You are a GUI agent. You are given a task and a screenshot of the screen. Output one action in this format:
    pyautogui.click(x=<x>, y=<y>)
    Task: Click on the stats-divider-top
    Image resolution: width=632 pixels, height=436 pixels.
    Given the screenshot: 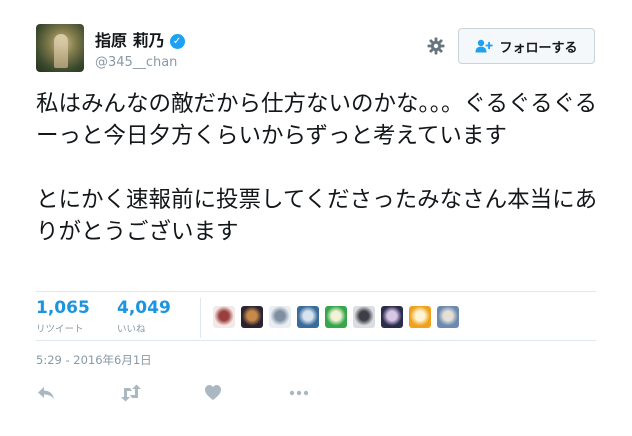 What is the action you would take?
    pyautogui.click(x=316, y=291)
    